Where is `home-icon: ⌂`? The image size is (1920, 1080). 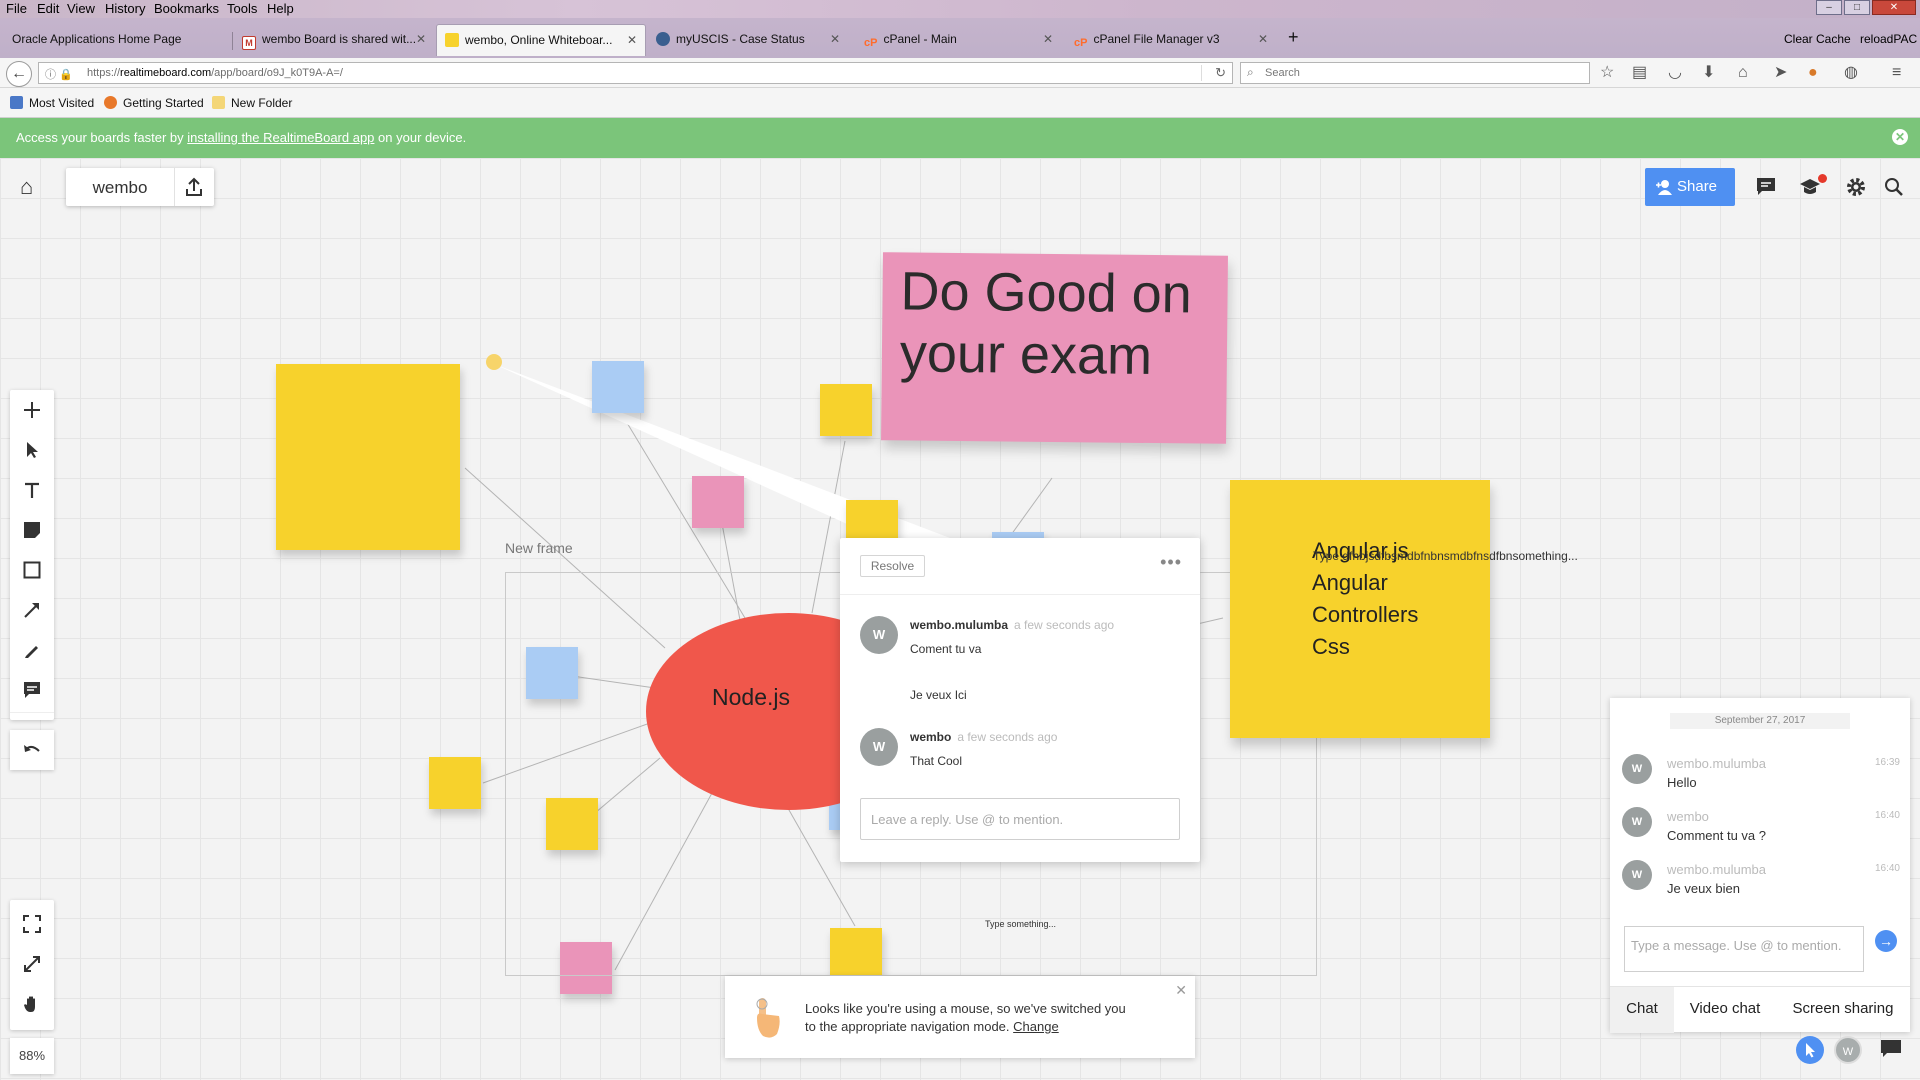 home-icon: ⌂ is located at coordinates (1743, 73).